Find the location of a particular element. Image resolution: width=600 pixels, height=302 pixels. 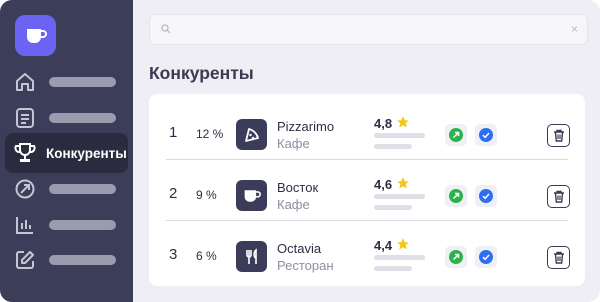

growth-icon is located at coordinates (25, 189).